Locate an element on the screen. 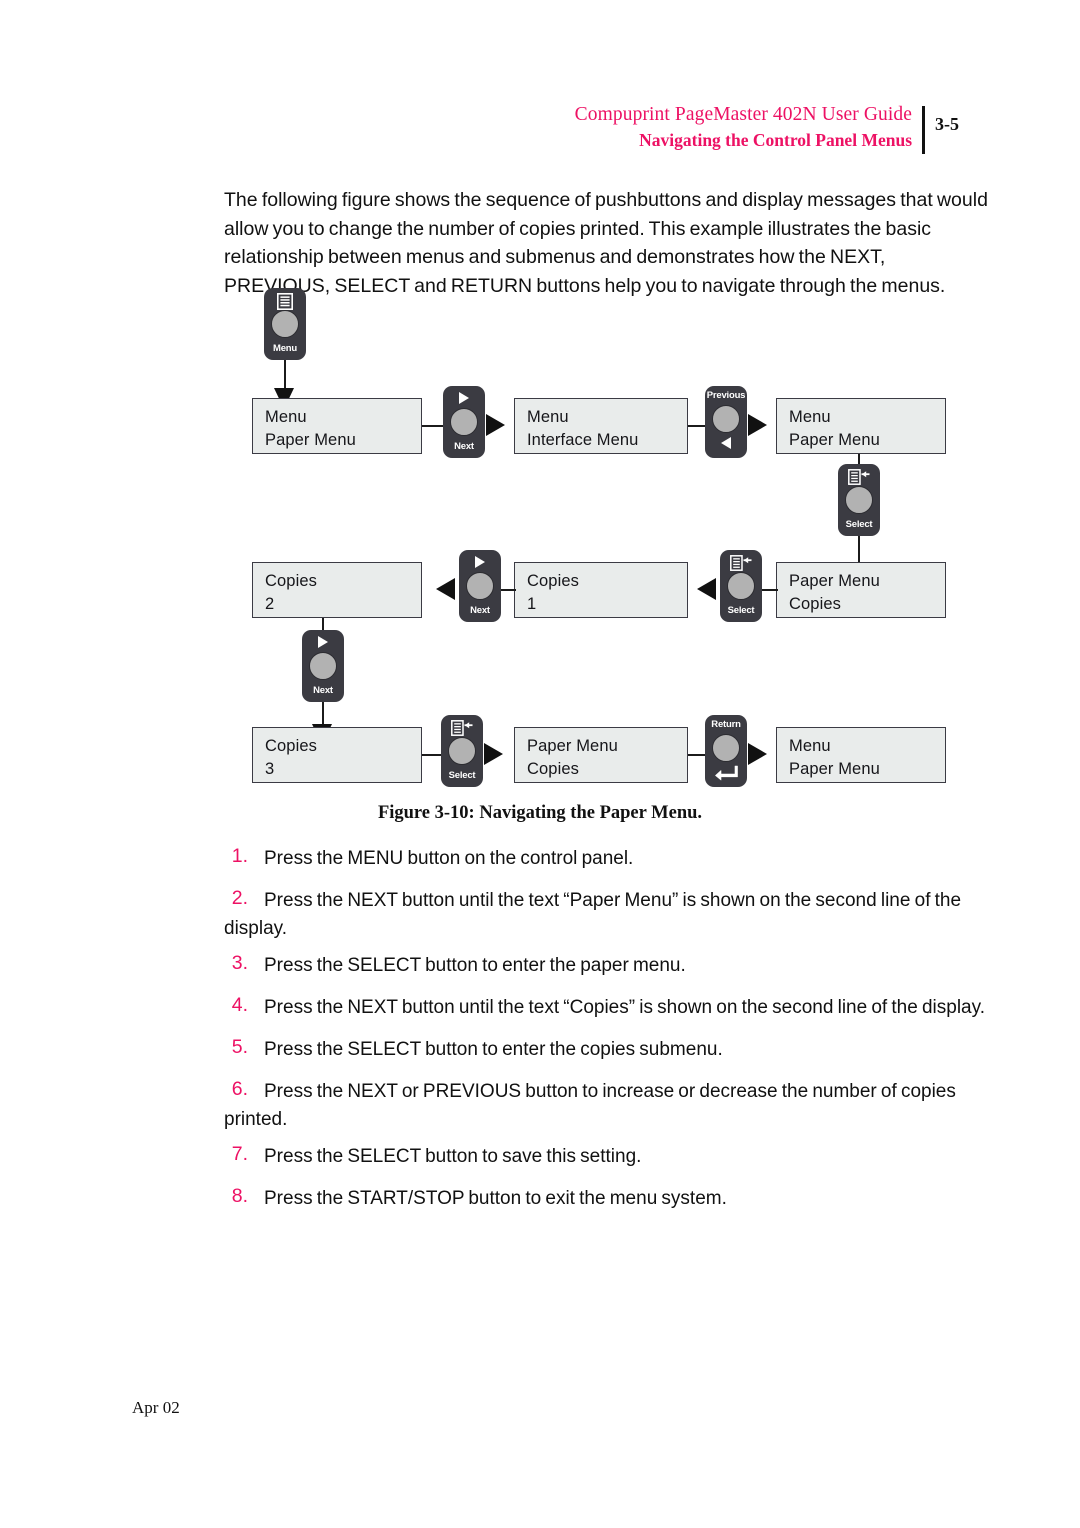  control-button-previous: Previous is located at coordinates (726, 422).